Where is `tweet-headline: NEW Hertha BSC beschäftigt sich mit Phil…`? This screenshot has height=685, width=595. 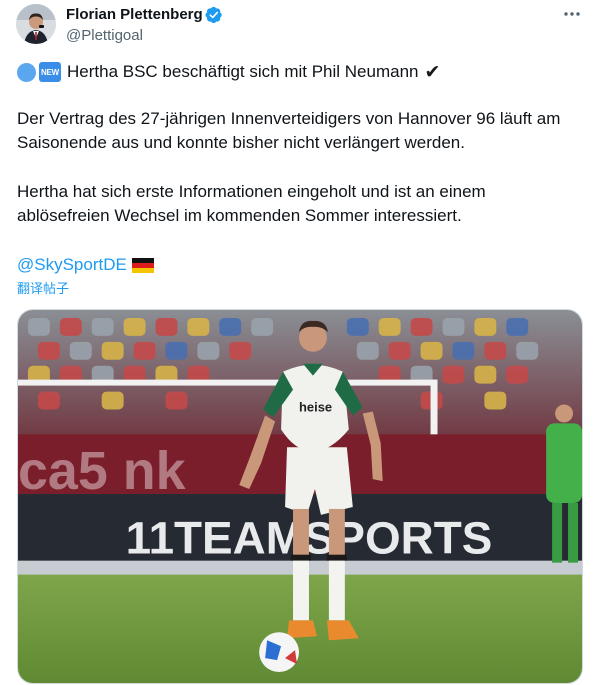 tweet-headline: NEW Hertha BSC beschäftigt sich mit Phil… is located at coordinates (228, 72).